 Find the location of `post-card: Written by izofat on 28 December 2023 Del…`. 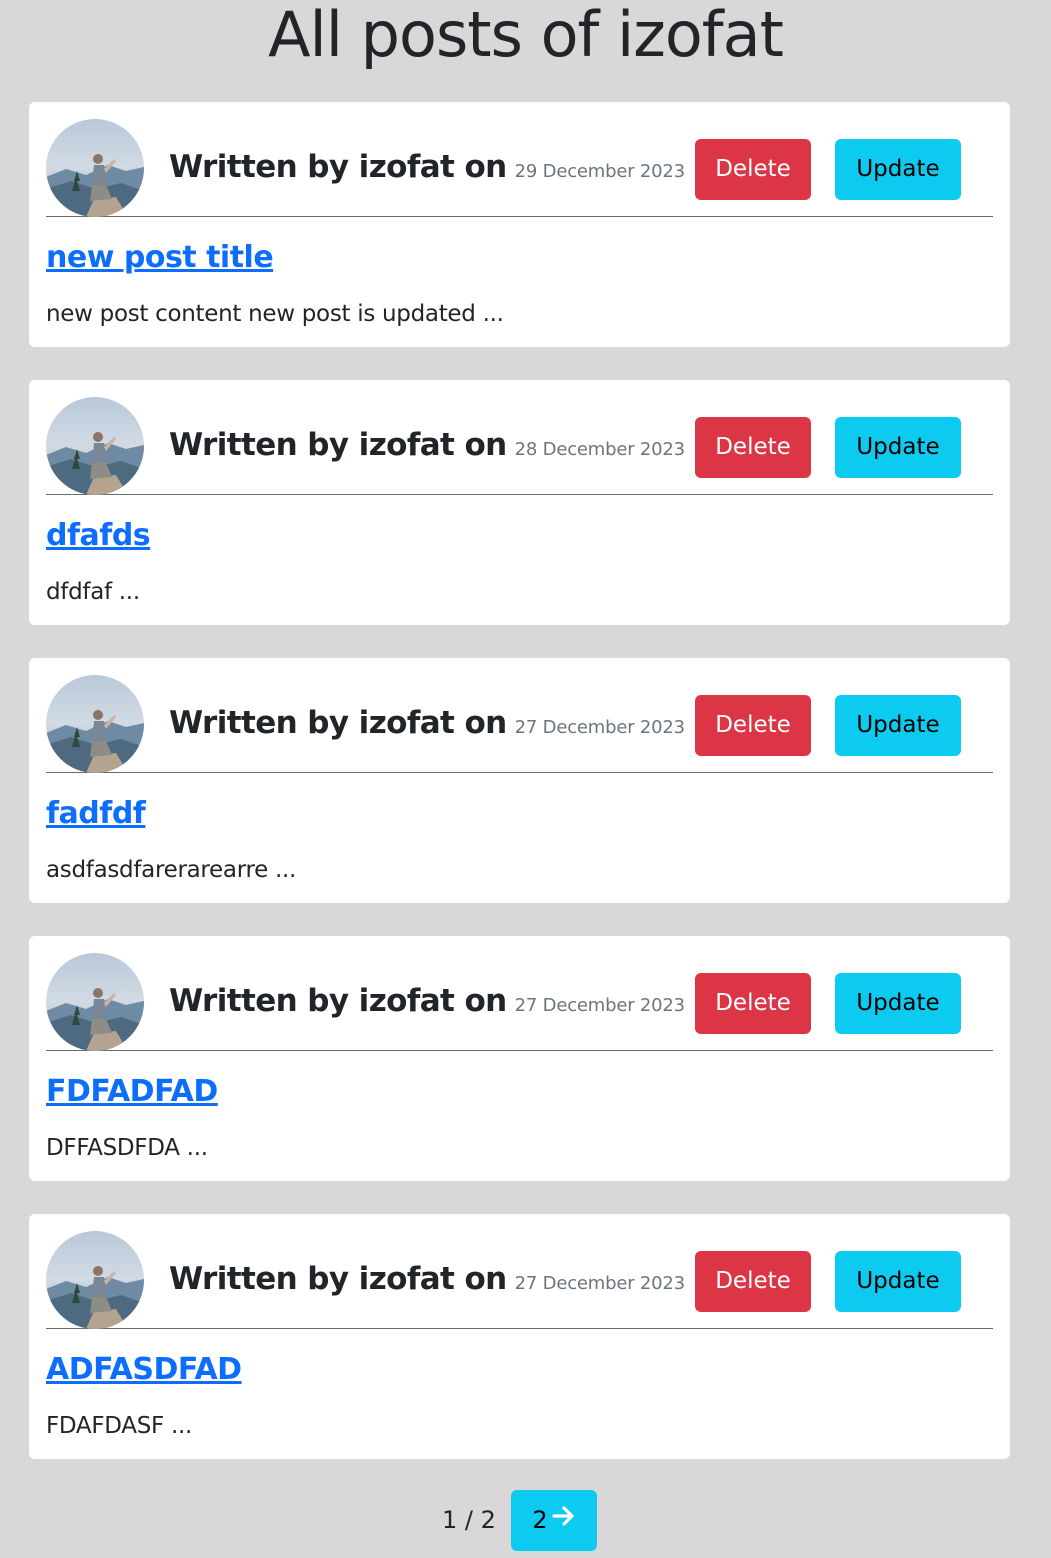

post-card: Written by izofat on 28 December 2023 Del… is located at coordinates (519, 502).